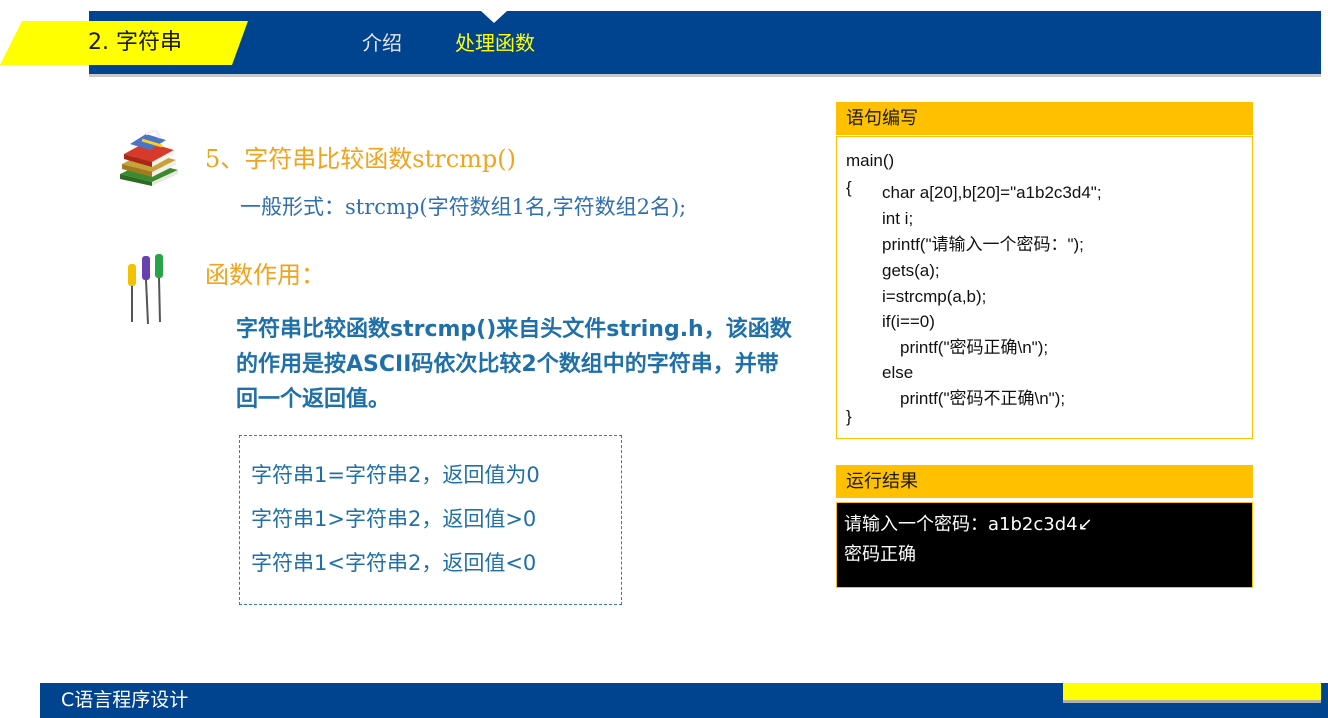 The width and height of the screenshot is (1328, 718). Describe the element at coordinates (265, 275) in the screenshot. I see `function-purpose-heading: 函数作用：` at that location.